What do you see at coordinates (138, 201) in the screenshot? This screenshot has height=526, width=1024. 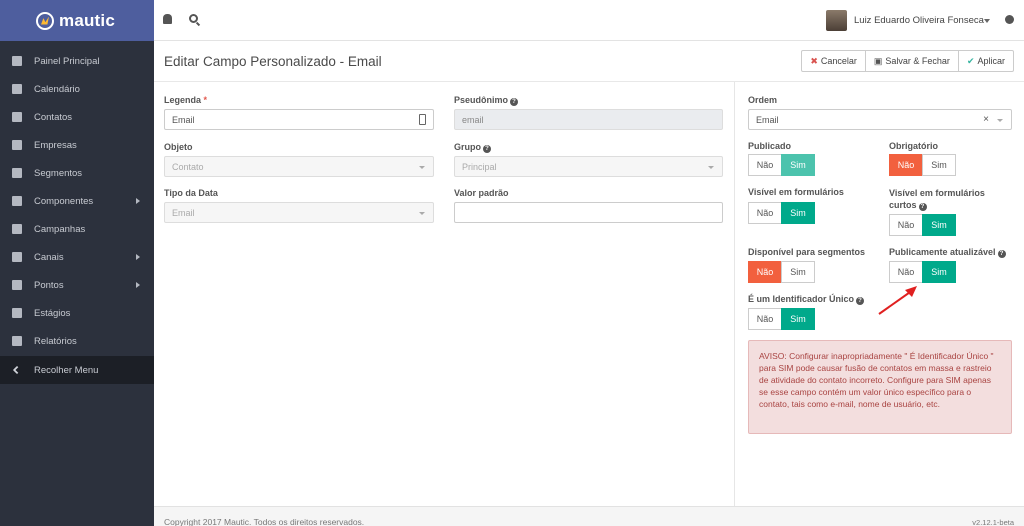 I see `chevron-right-icon` at bounding box center [138, 201].